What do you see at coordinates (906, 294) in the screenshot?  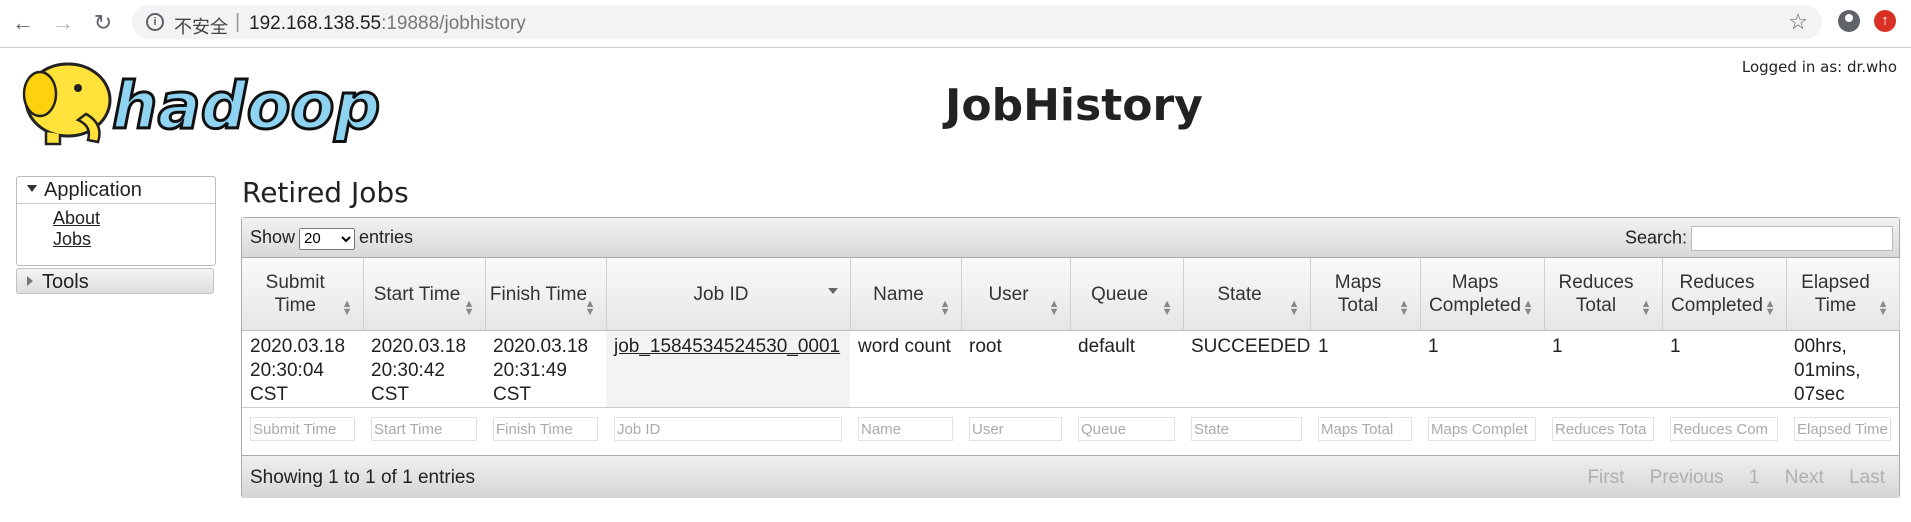 I see `column-header-name: Name ▲ ▼` at bounding box center [906, 294].